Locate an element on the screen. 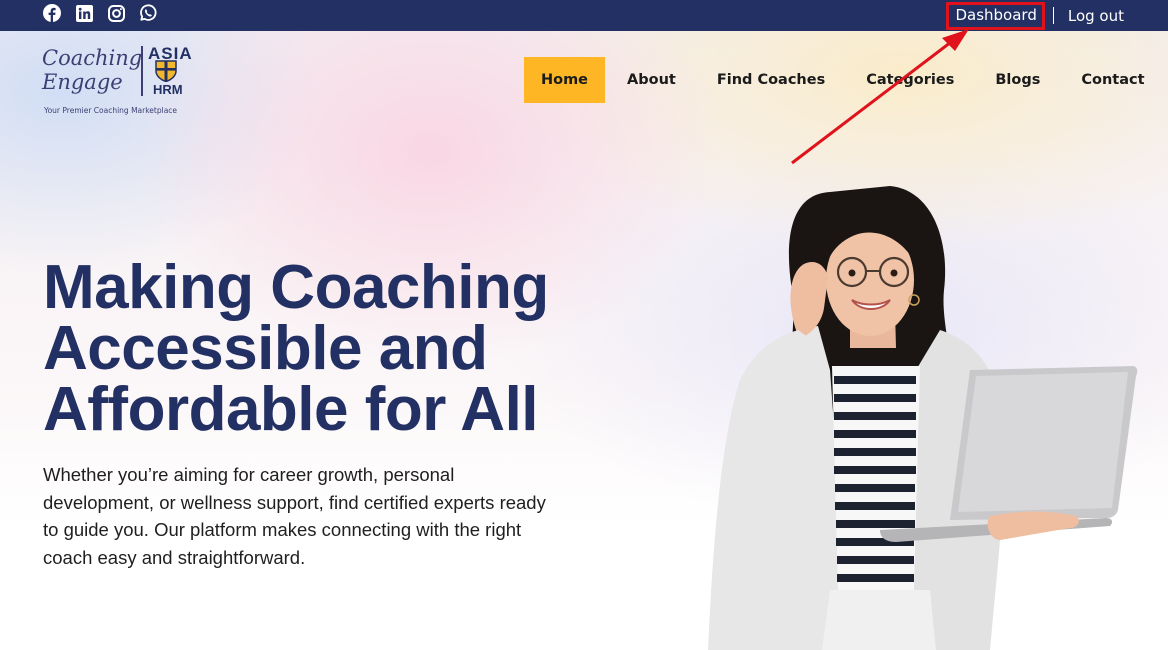 The width and height of the screenshot is (1168, 650). linkedin-icon is located at coordinates (84, 13).